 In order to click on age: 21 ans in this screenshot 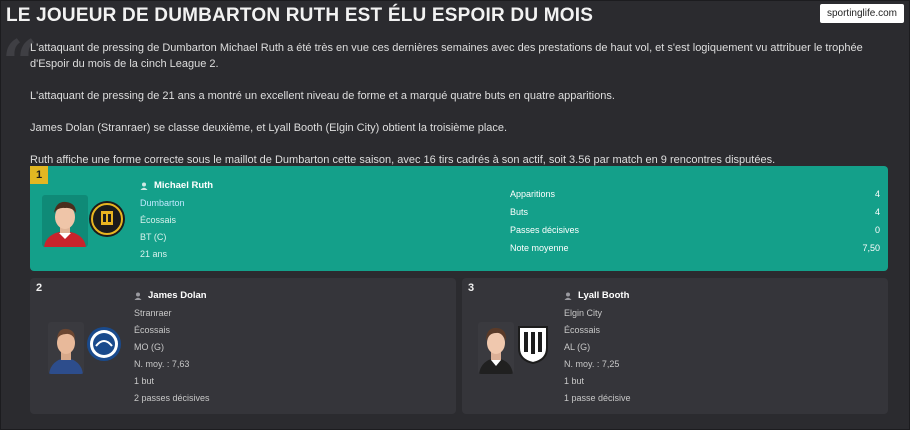, I will do `click(154, 254)`.